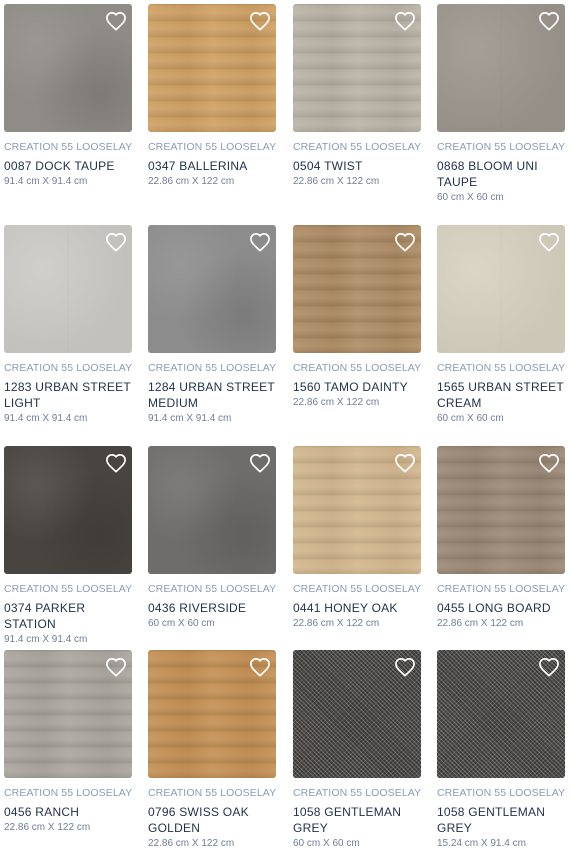 The width and height of the screenshot is (571, 850). What do you see at coordinates (501, 395) in the screenshot?
I see `product-name: 1565 URBAN STREET CREAM` at bounding box center [501, 395].